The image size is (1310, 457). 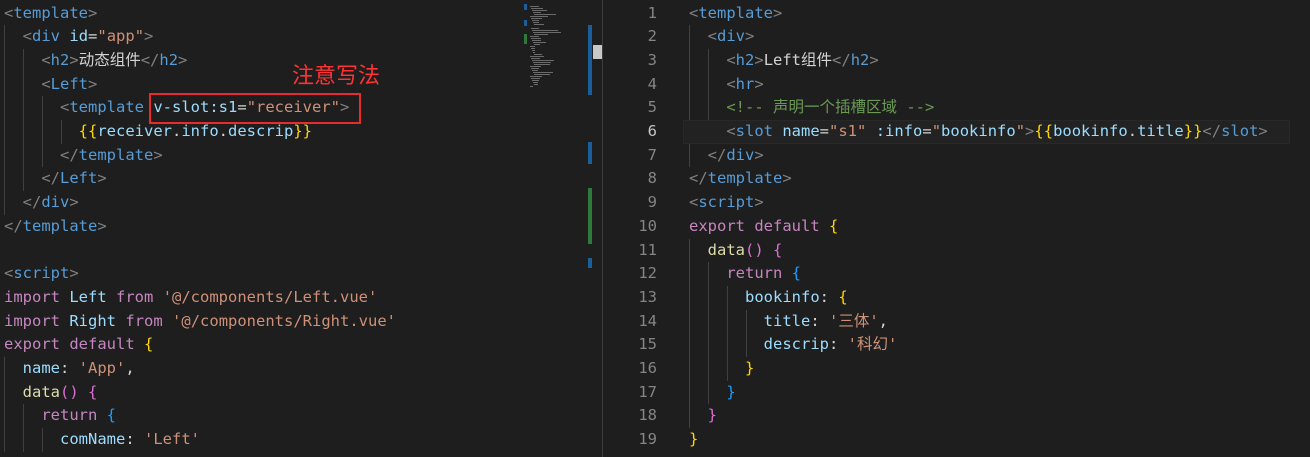 What do you see at coordinates (270, 296) in the screenshot?
I see `code-token: '@/components/Left.vue'` at bounding box center [270, 296].